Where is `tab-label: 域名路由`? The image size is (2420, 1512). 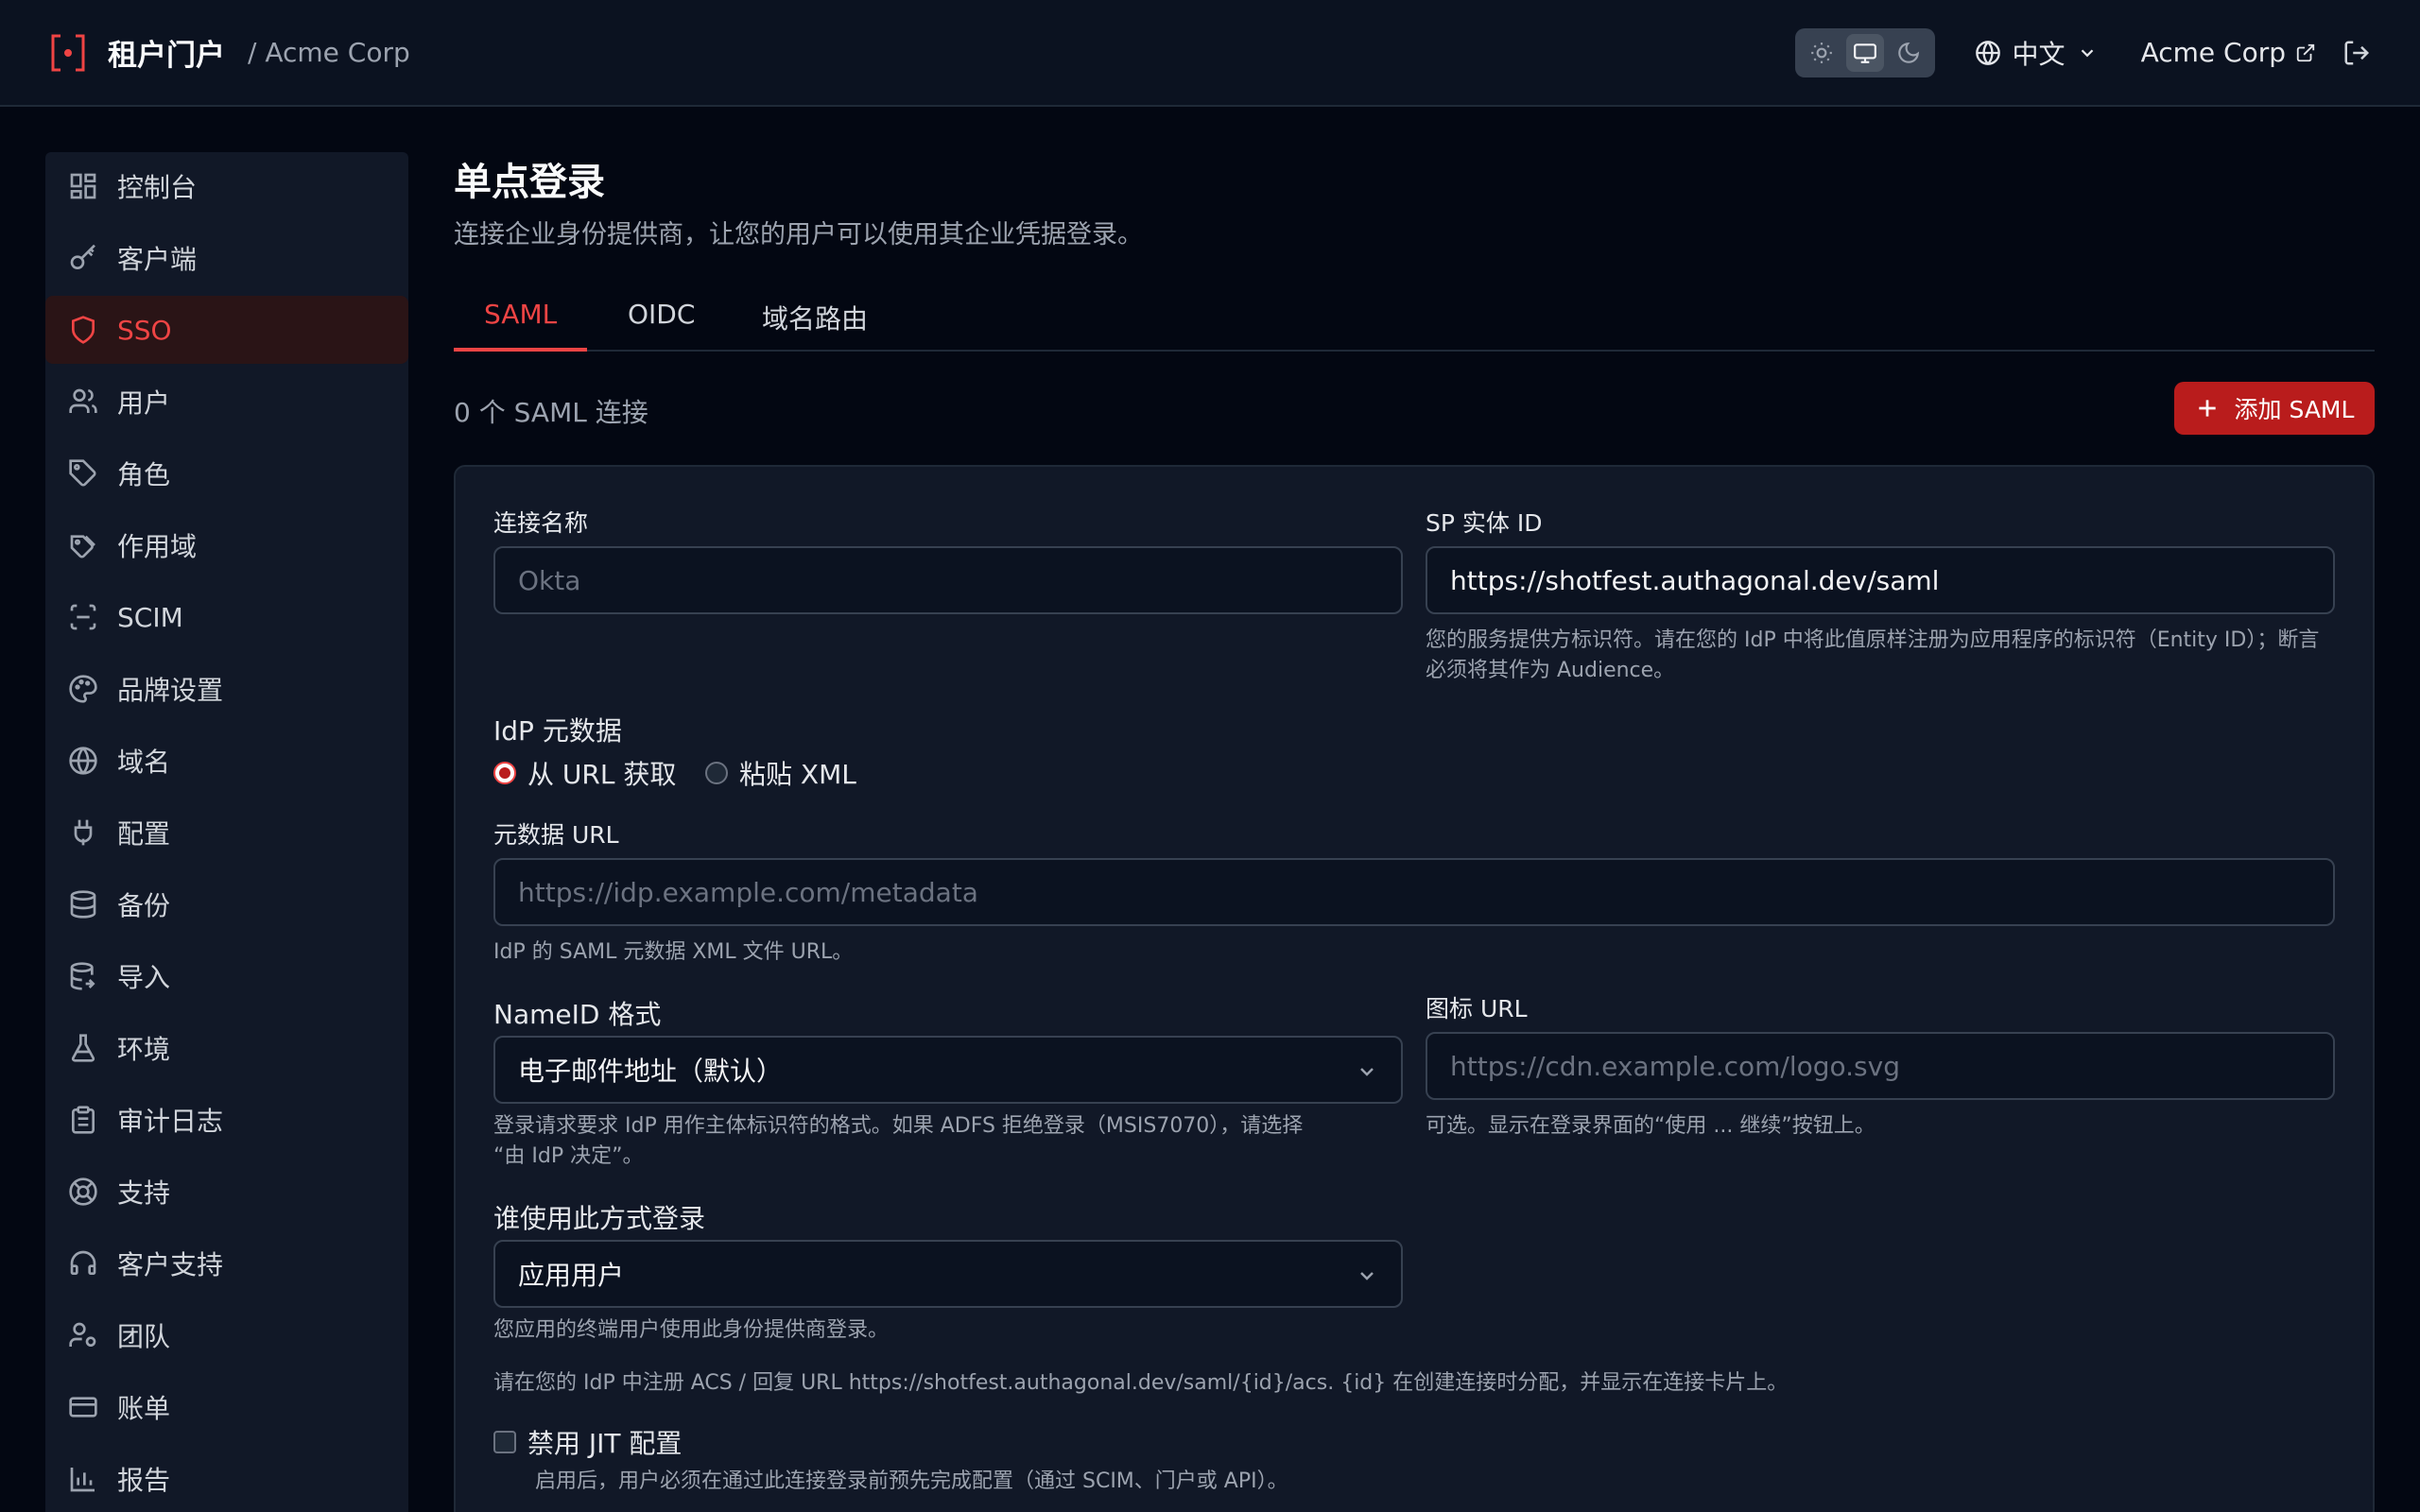
tab-label: 域名路由 is located at coordinates (815, 319).